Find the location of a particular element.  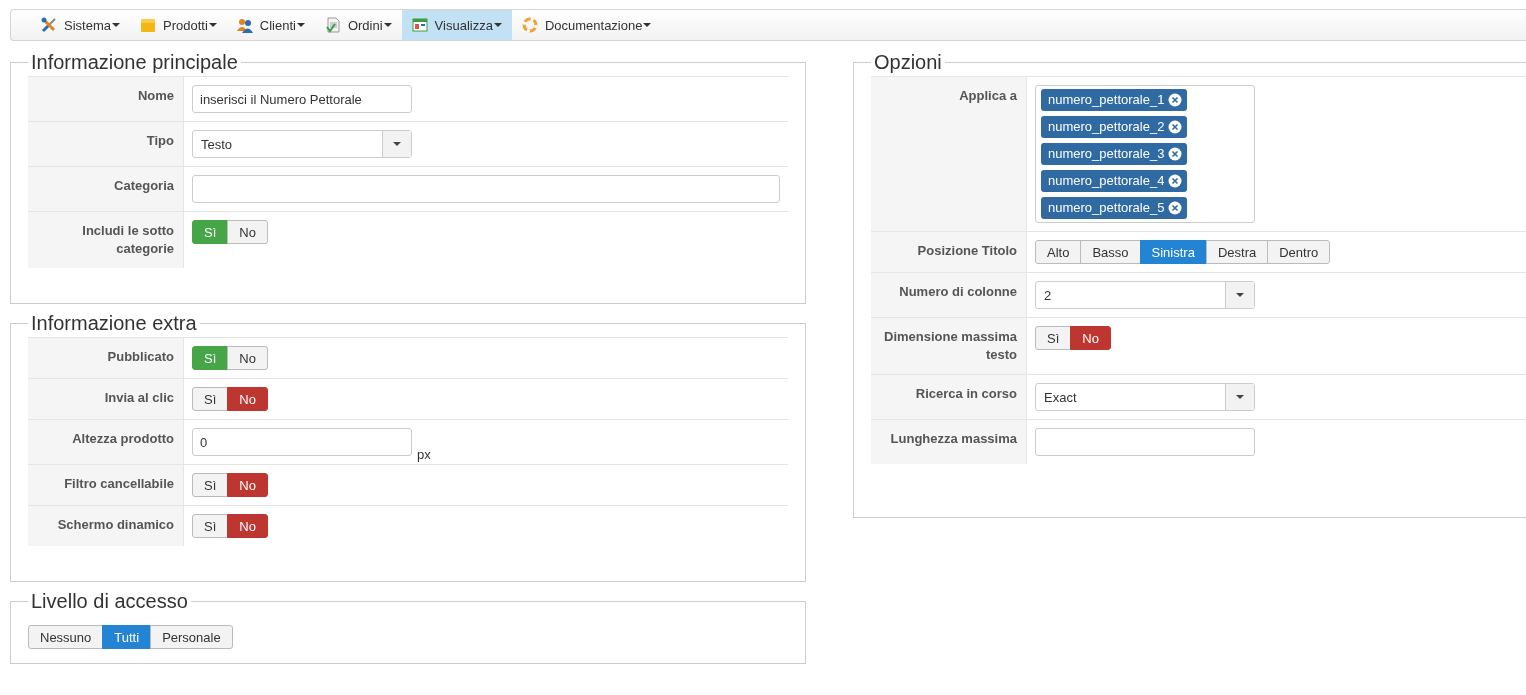

window-icon is located at coordinates (419, 25).